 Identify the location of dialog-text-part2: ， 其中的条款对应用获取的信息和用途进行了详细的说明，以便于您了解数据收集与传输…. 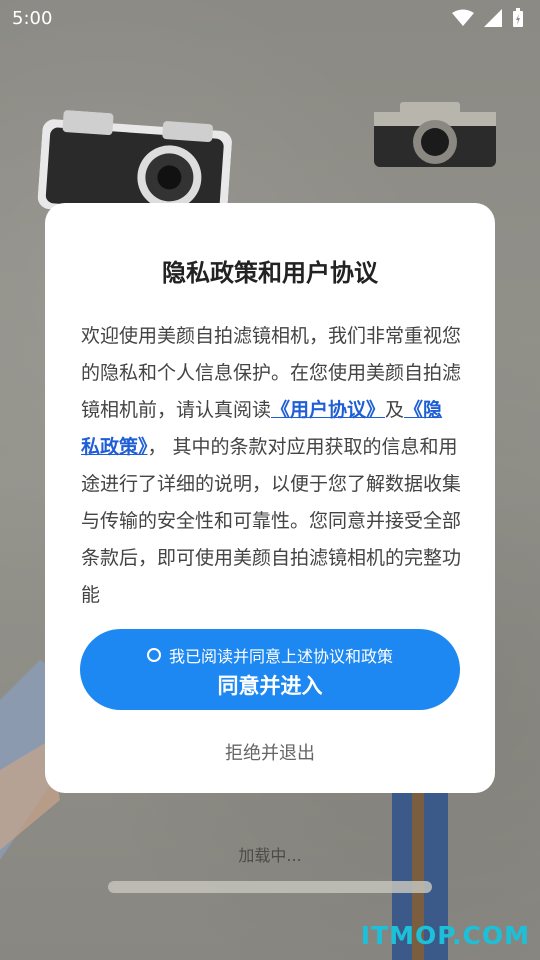
(271, 521).